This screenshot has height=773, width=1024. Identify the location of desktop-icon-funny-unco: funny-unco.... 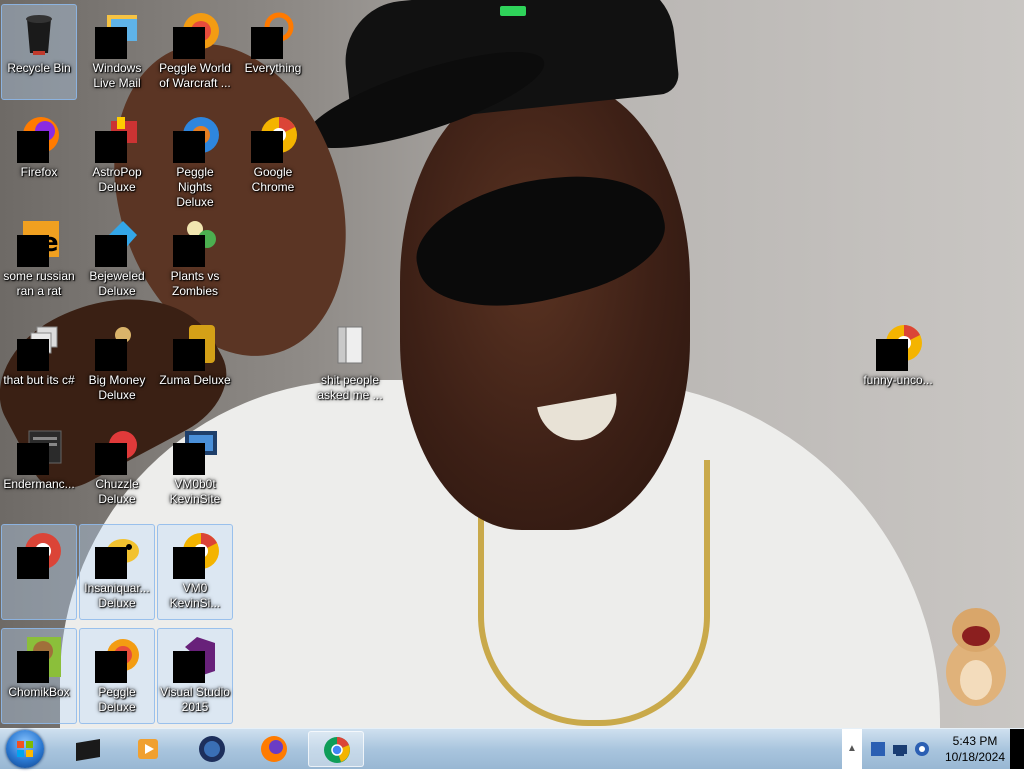
(898, 364).